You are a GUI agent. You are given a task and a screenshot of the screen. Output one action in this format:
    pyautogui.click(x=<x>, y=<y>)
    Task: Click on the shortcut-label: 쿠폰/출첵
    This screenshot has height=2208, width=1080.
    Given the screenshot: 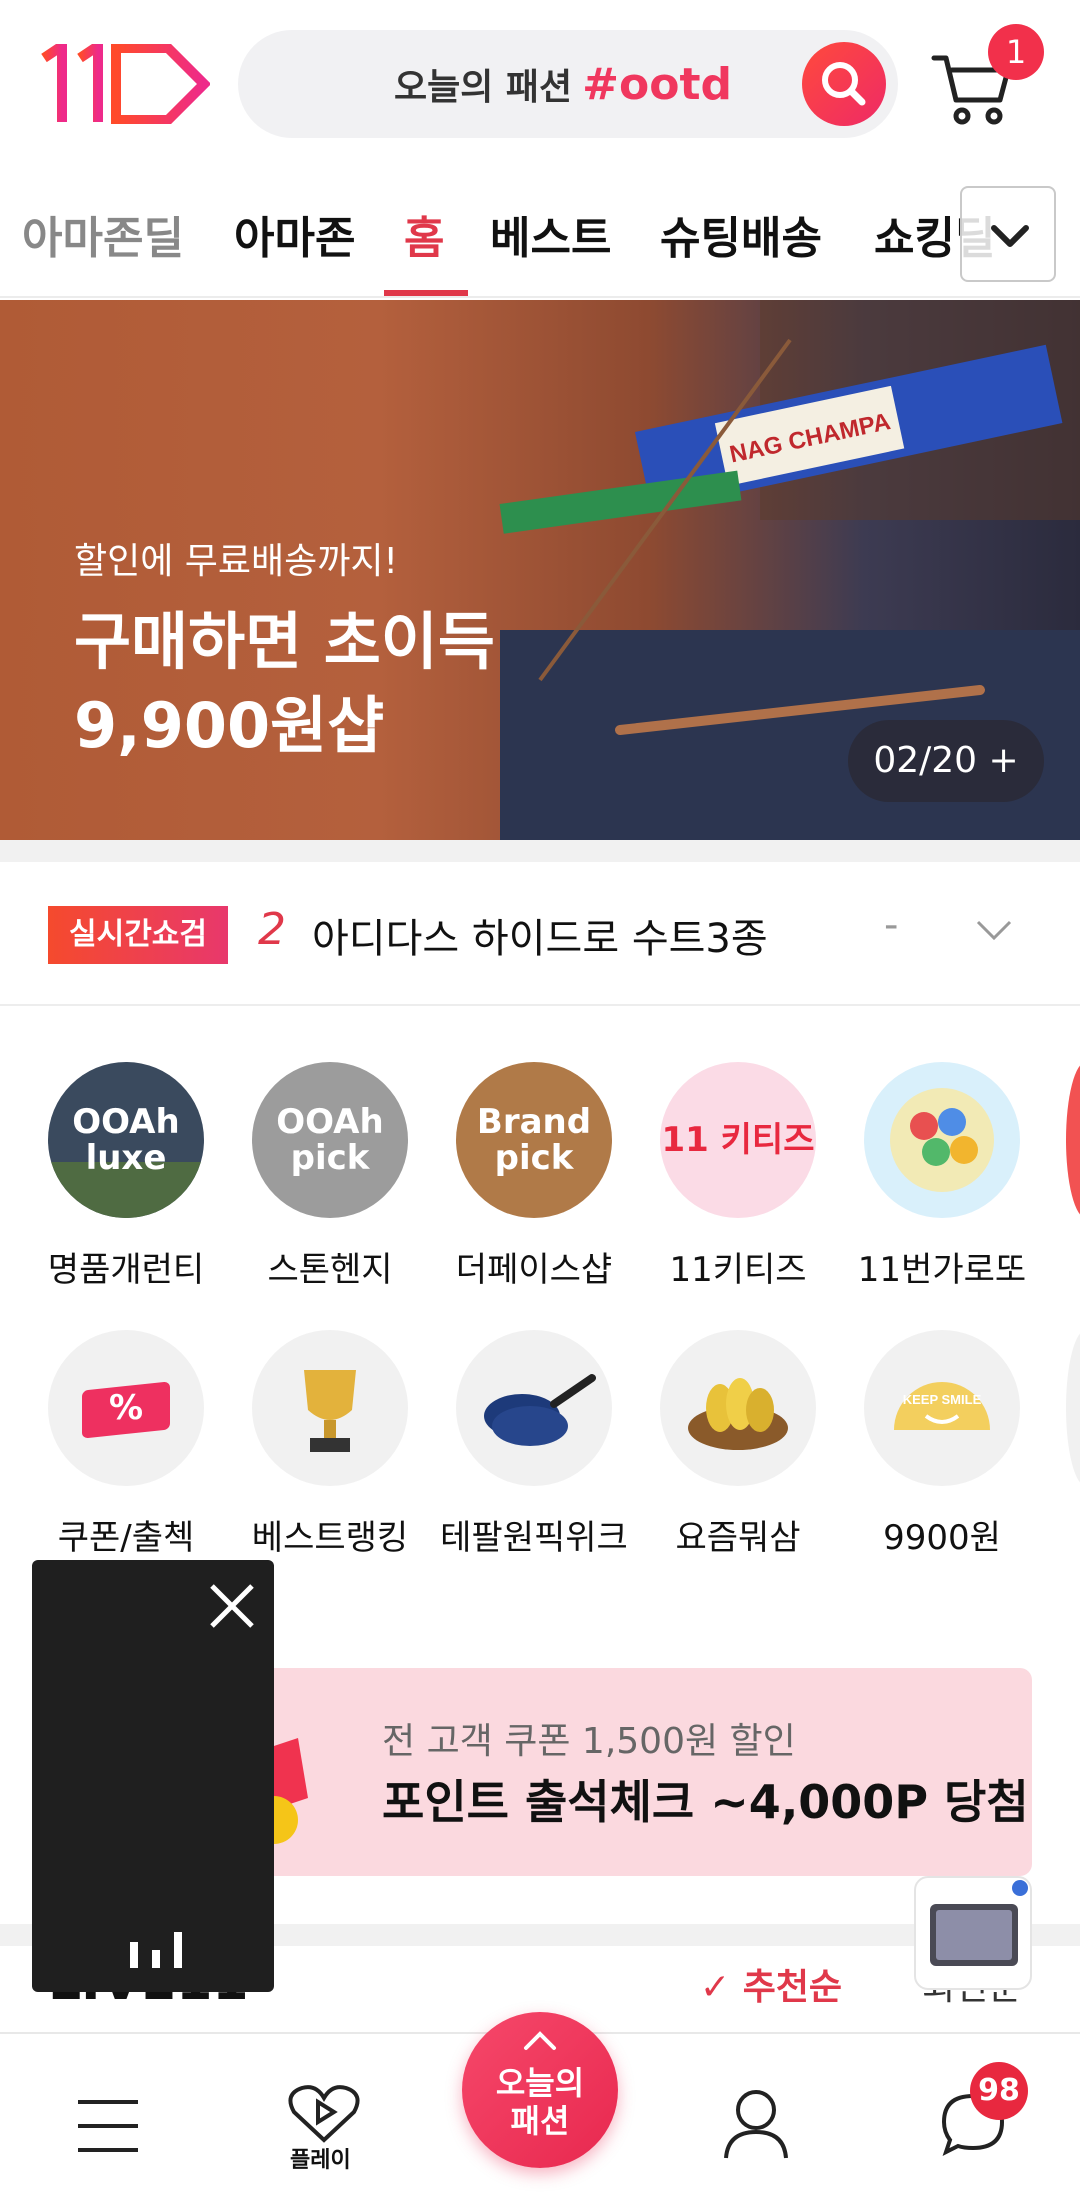 What is the action you would take?
    pyautogui.click(x=126, y=1538)
    